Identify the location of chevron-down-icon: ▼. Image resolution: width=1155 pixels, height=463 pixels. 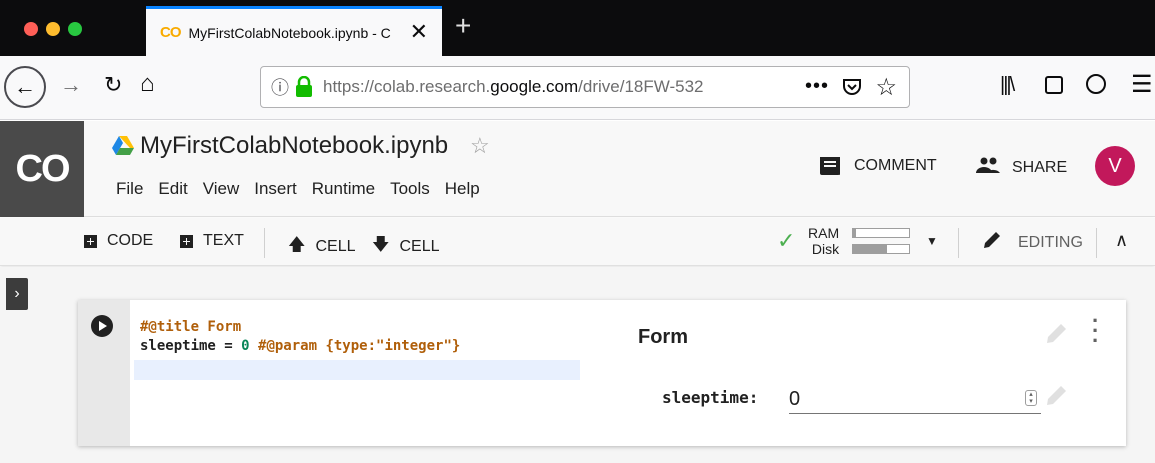
(932, 241).